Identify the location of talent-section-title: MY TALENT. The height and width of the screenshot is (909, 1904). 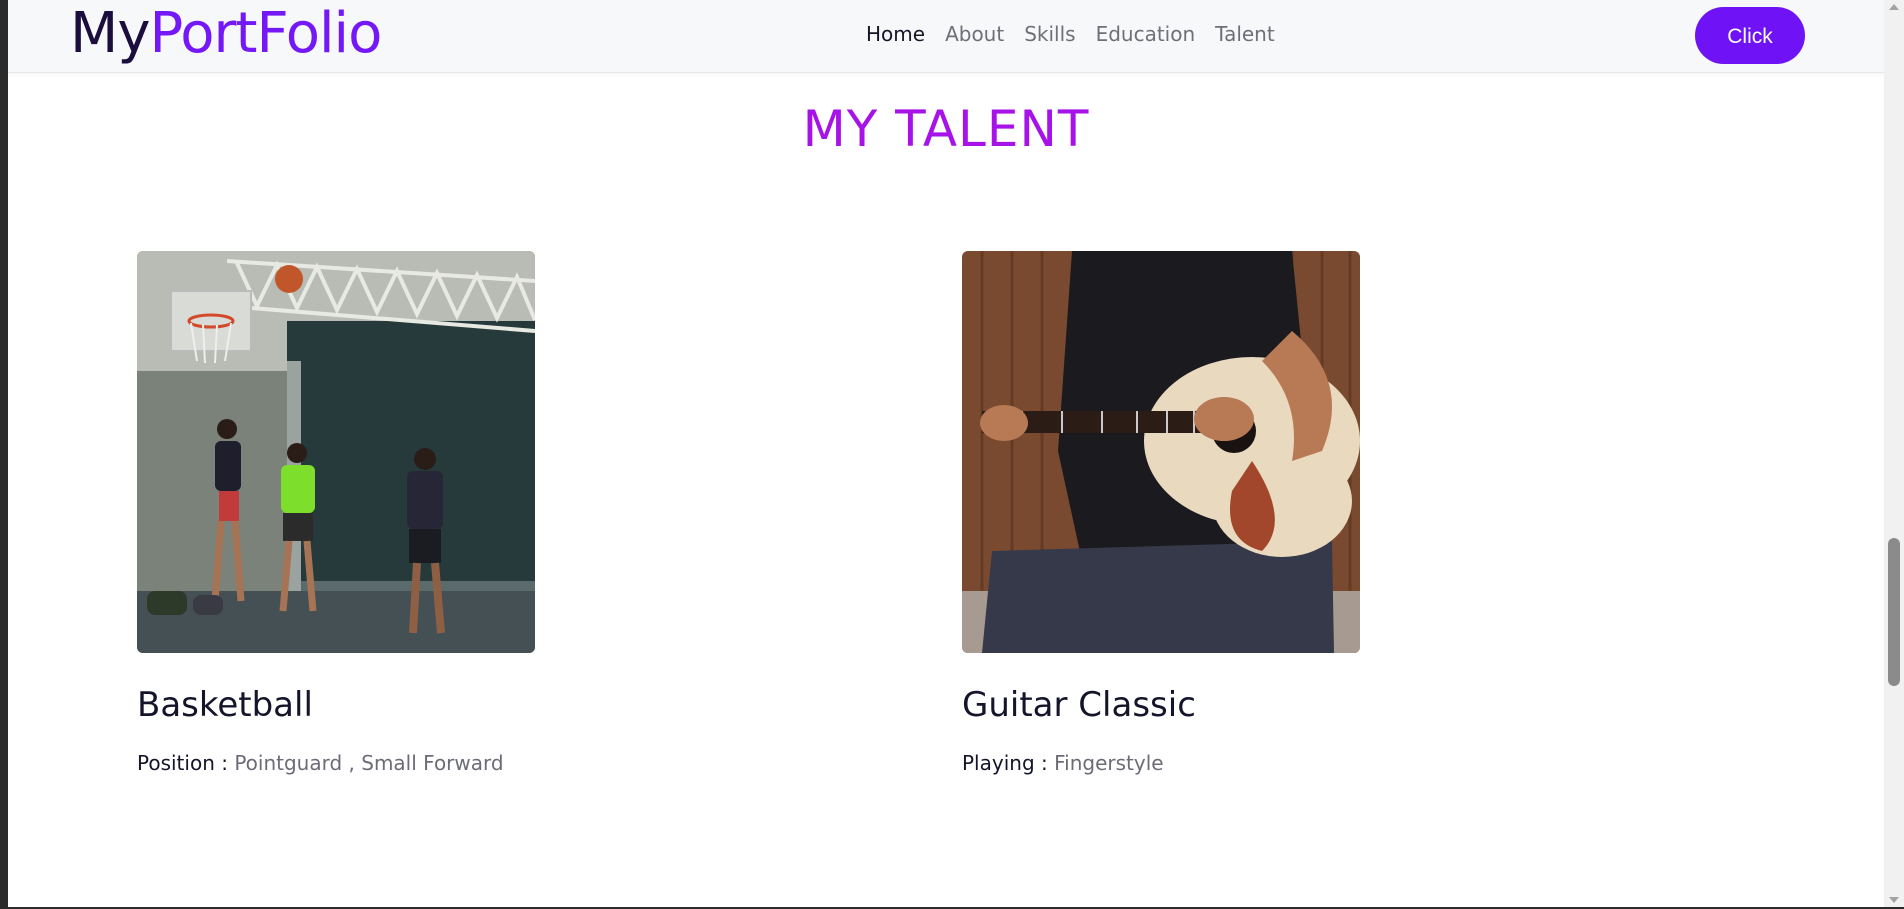
(946, 129).